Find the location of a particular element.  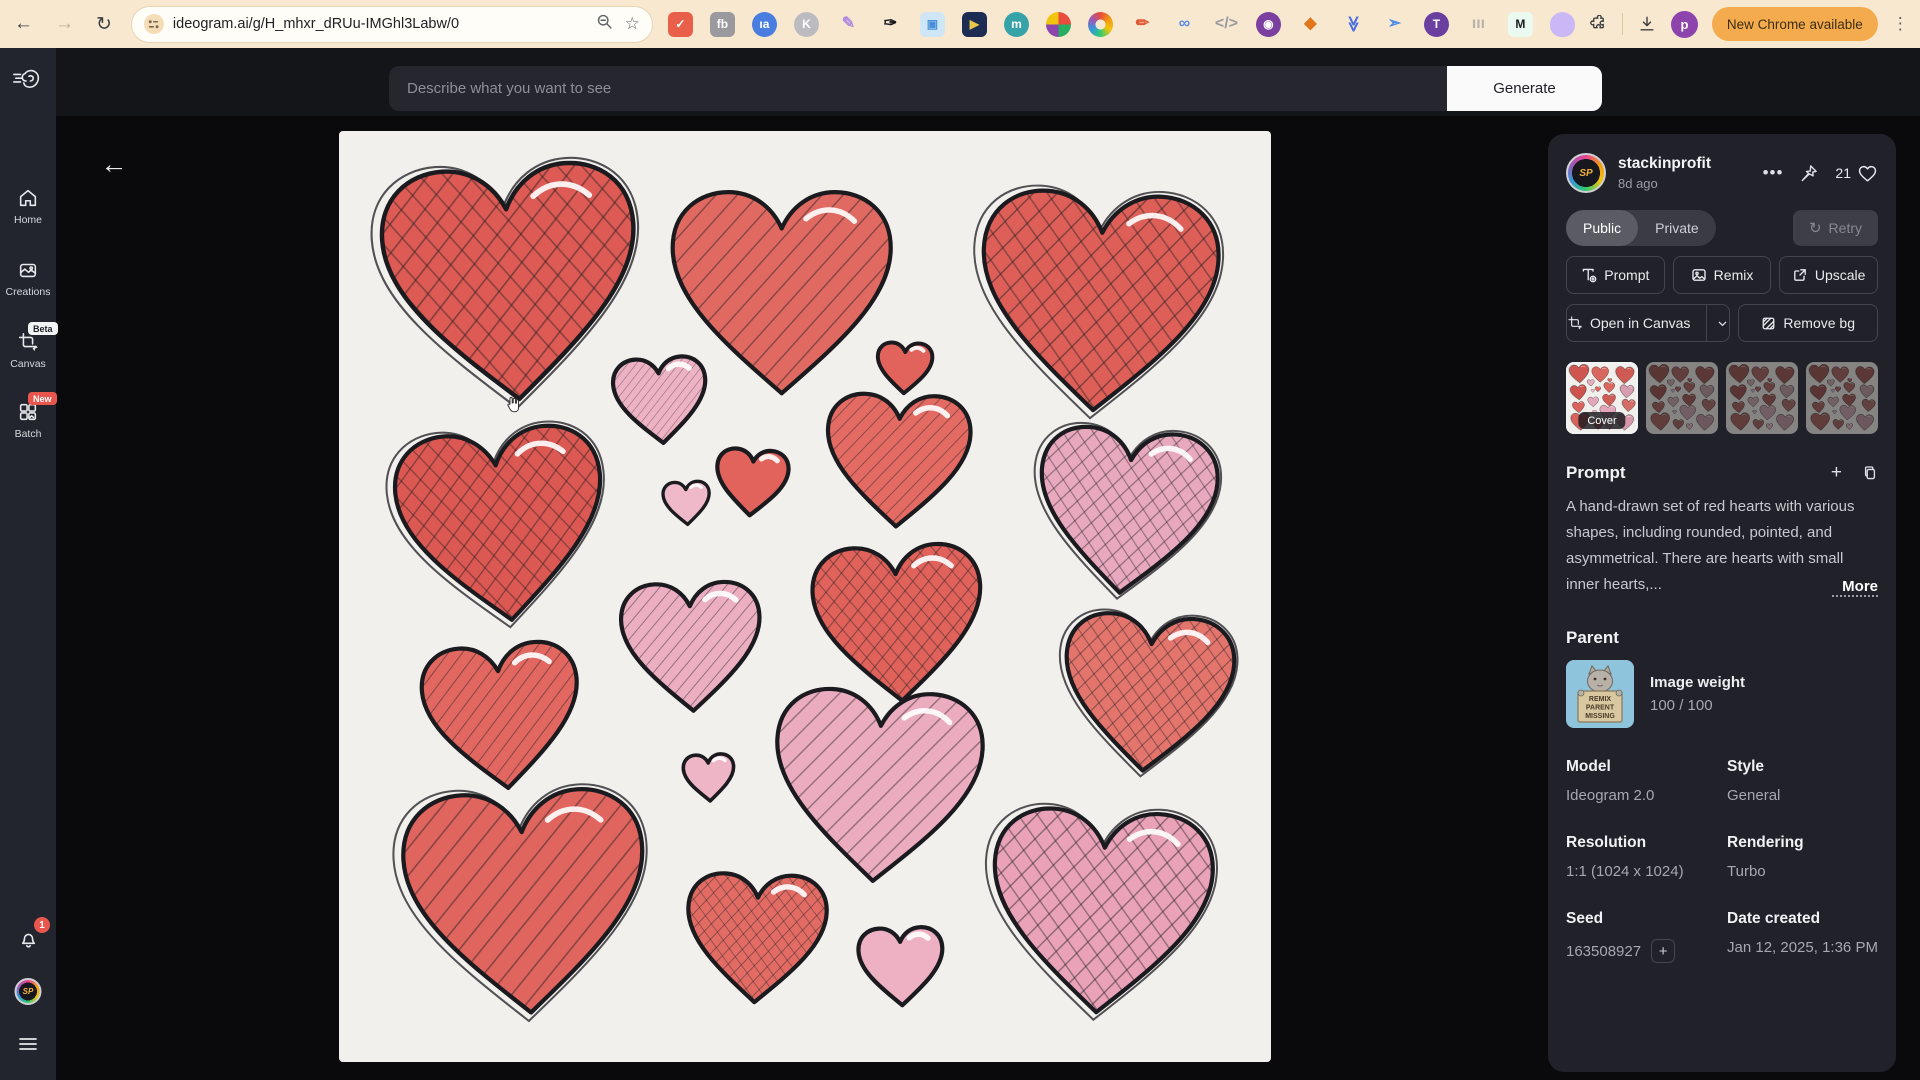

action-buttons: Prompt Remix Upscale is located at coordinates (1722, 275).